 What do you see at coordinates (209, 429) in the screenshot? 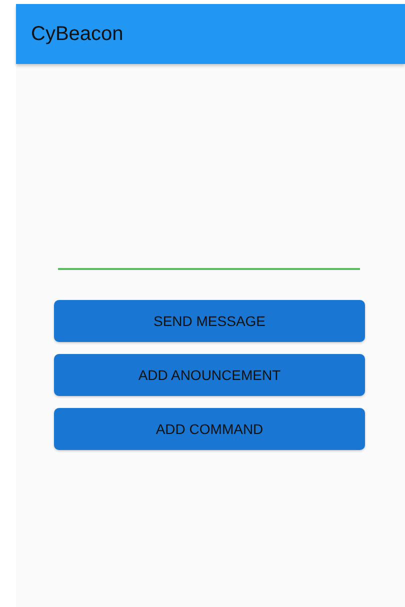
I see `action-button: ADD COMMAND` at bounding box center [209, 429].